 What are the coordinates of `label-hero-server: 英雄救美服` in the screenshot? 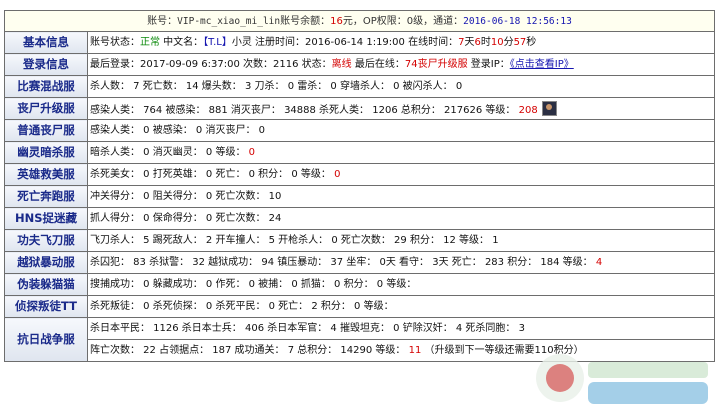 It's located at (46, 174).